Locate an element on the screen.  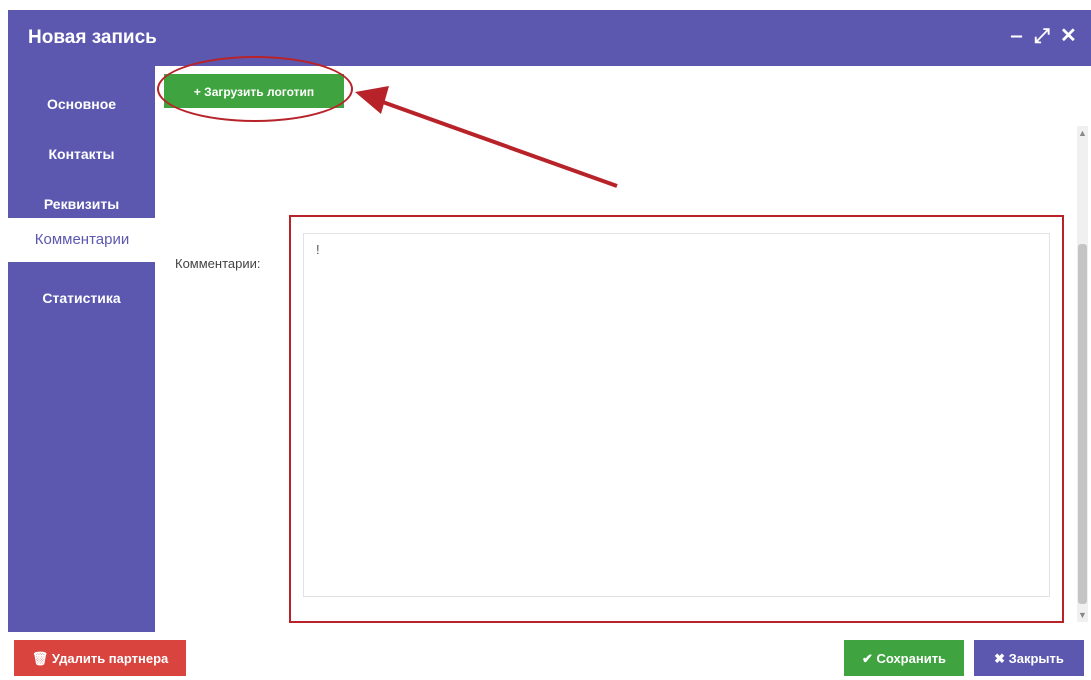
close-icon: ✕ is located at coordinates (1068, 36).